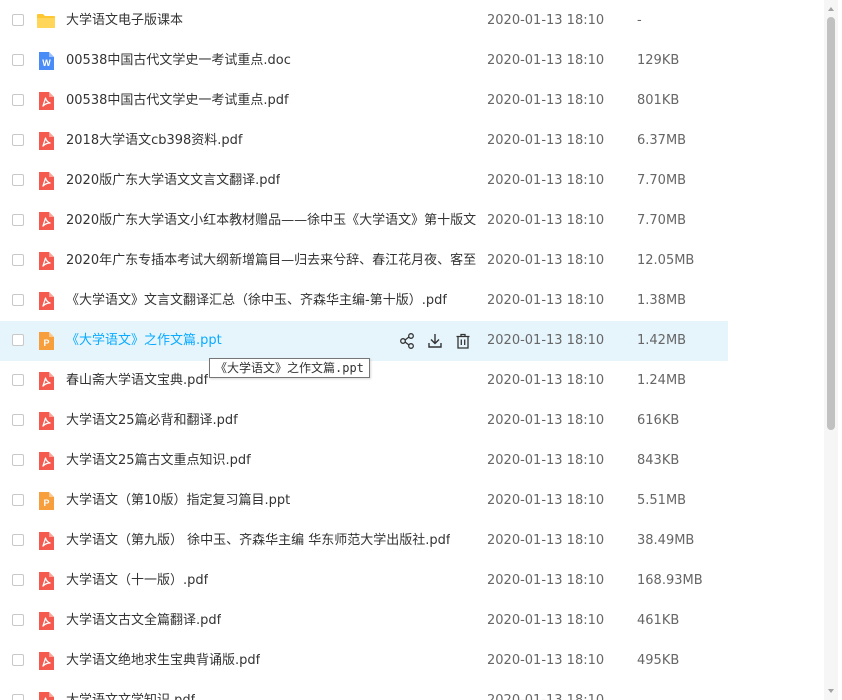 This screenshot has height=700, width=842. I want to click on file-name: 2020年广东专插本考试大纲新增篇目—归去来兮辞、春江花月夜、客至.pdf, so click(271, 261).